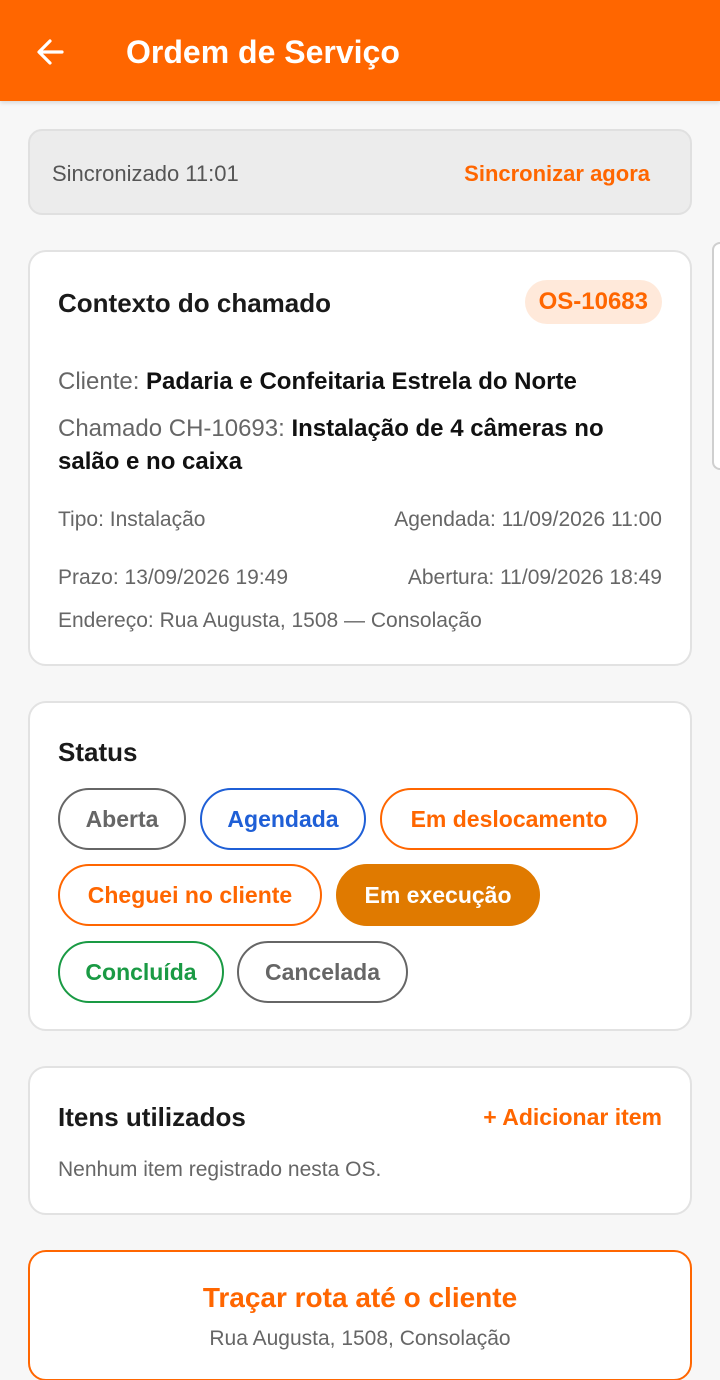 This screenshot has width=720, height=1380. What do you see at coordinates (528, 519) in the screenshot?
I see `scheduled-date: Agendada: 11/09/2026 11:00` at bounding box center [528, 519].